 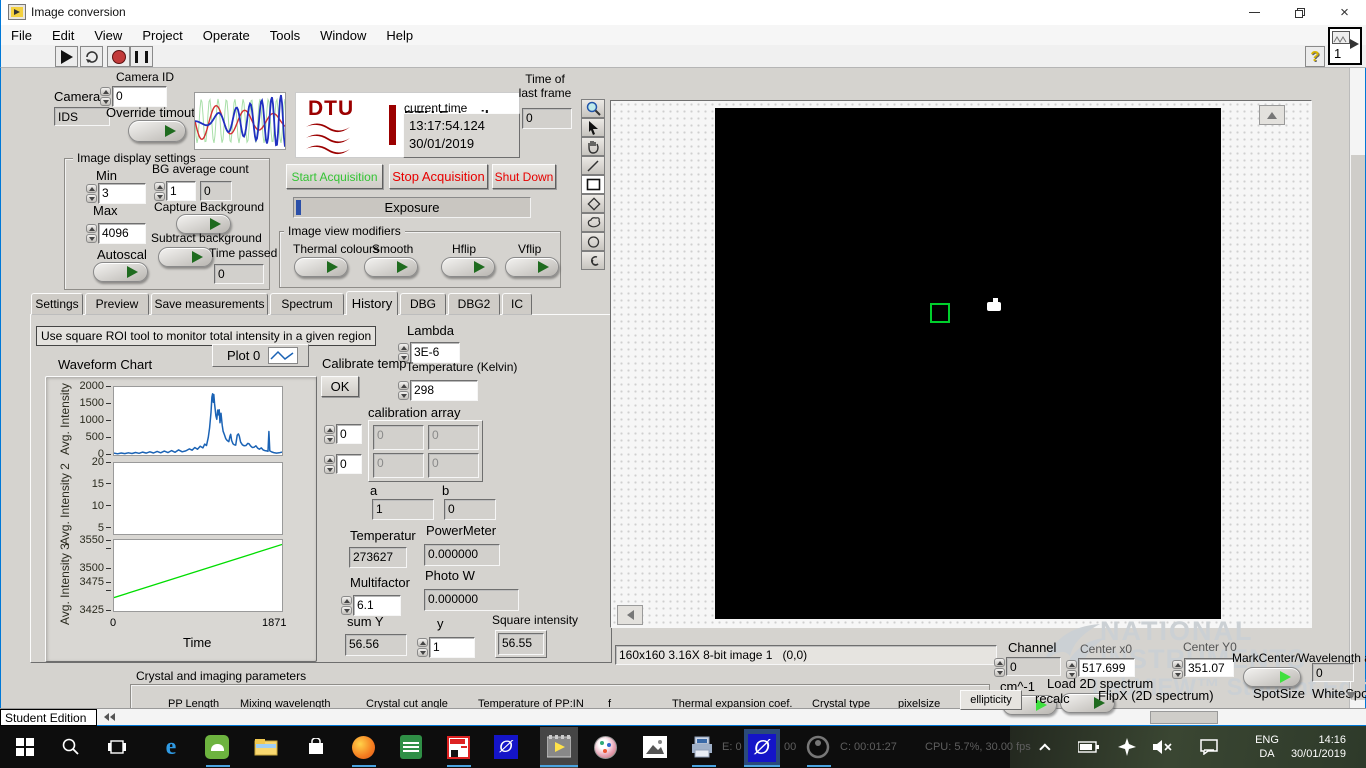 I want to click on y-input: 1, so click(x=452, y=647).